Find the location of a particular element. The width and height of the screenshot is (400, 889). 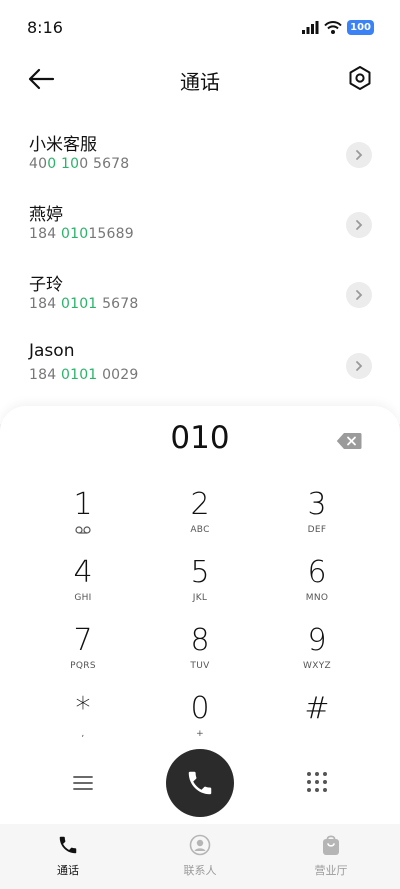

battery-indicator: 100 is located at coordinates (360, 27).